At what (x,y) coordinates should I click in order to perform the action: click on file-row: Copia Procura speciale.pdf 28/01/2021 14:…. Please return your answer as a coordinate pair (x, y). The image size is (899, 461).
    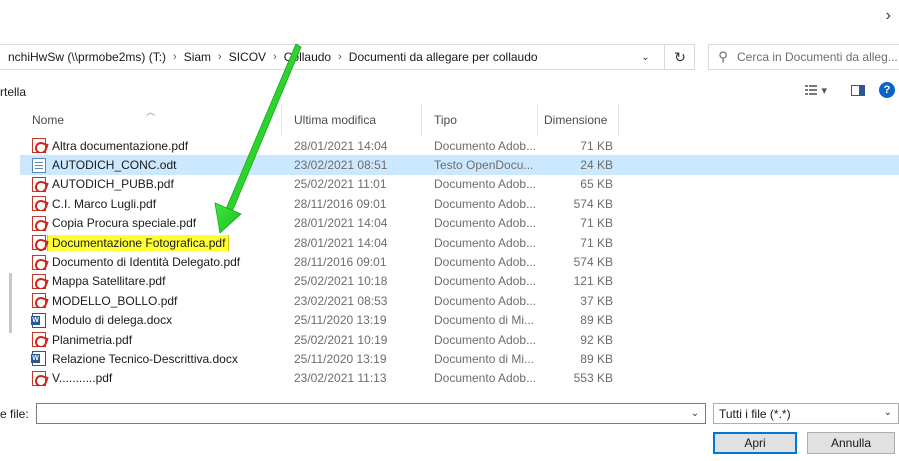
    Looking at the image, I should click on (459, 223).